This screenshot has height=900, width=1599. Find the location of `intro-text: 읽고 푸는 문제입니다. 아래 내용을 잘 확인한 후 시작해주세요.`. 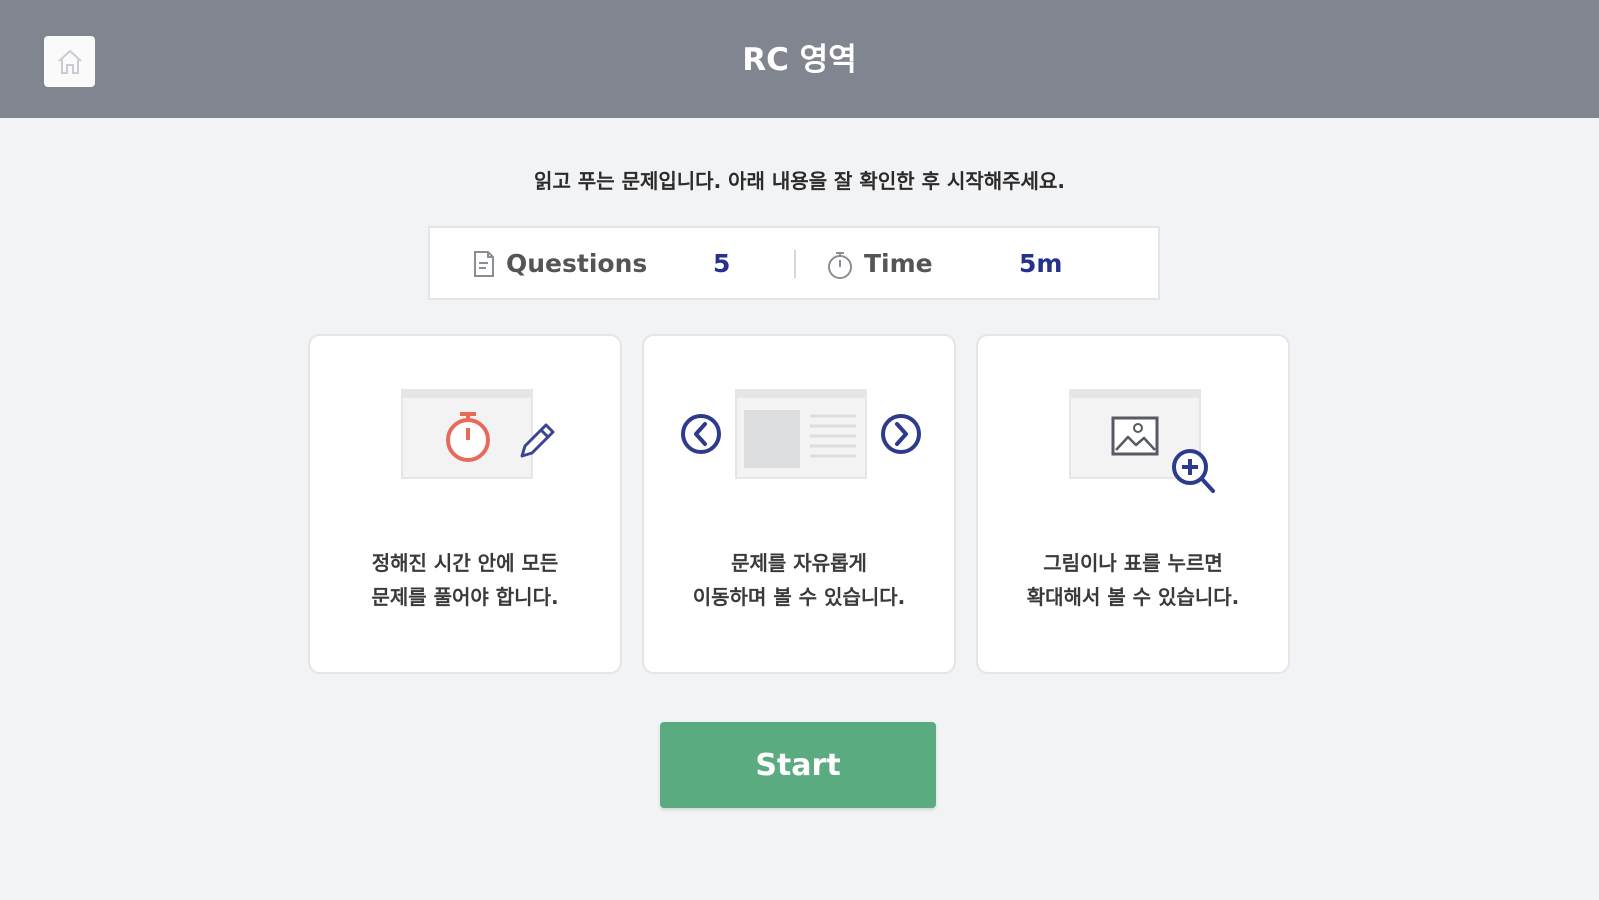

intro-text: 읽고 푸는 문제입니다. 아래 내용을 잘 확인한 후 시작해주세요. is located at coordinates (799, 181).